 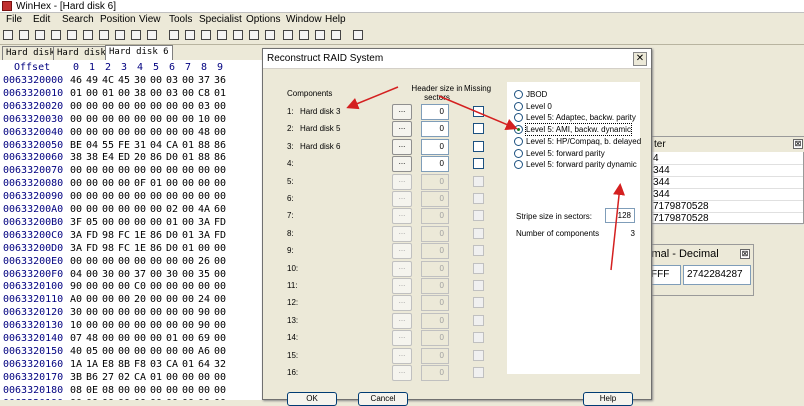 What do you see at coordinates (24, 35) in the screenshot?
I see `open-icon` at bounding box center [24, 35].